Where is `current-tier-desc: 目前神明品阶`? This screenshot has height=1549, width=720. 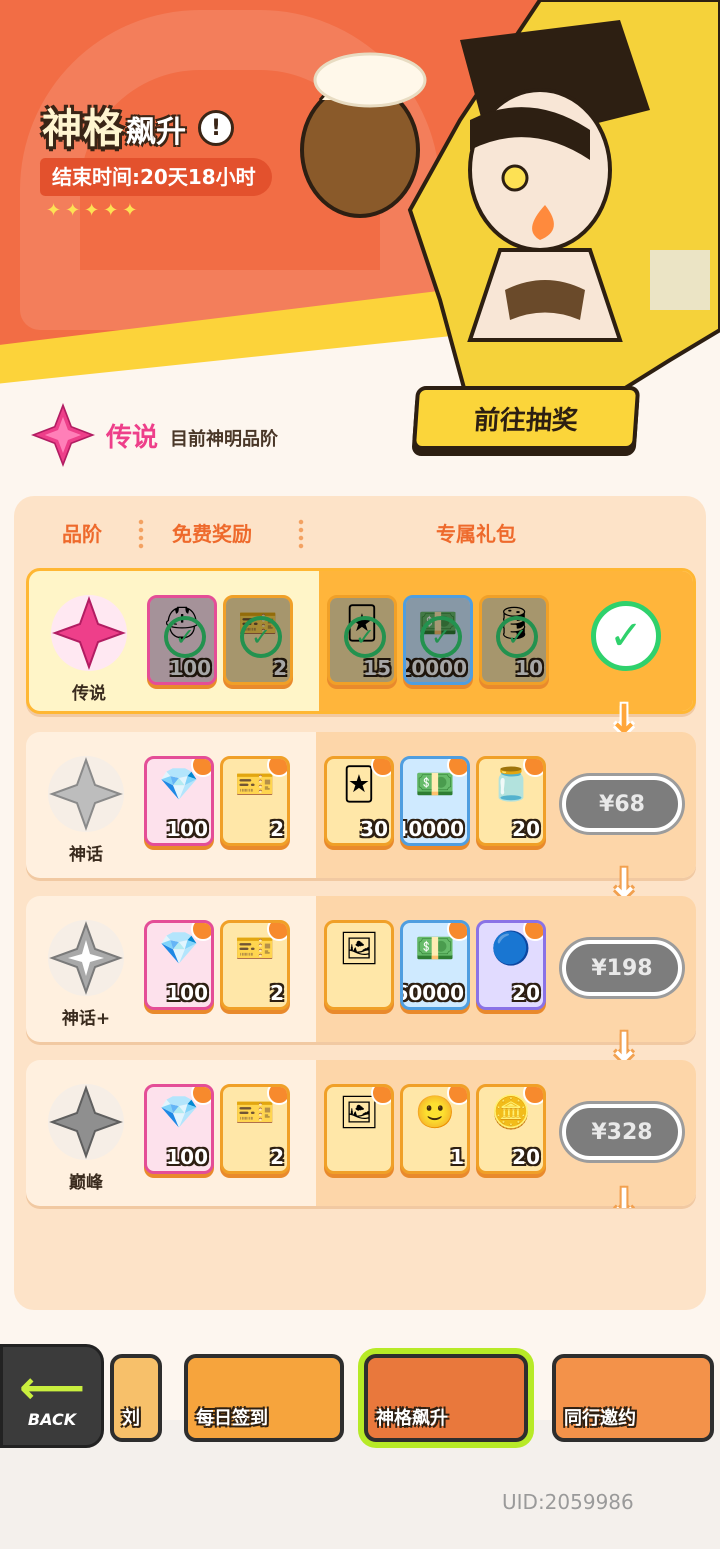 current-tier-desc: 目前神明品阶 is located at coordinates (224, 439).